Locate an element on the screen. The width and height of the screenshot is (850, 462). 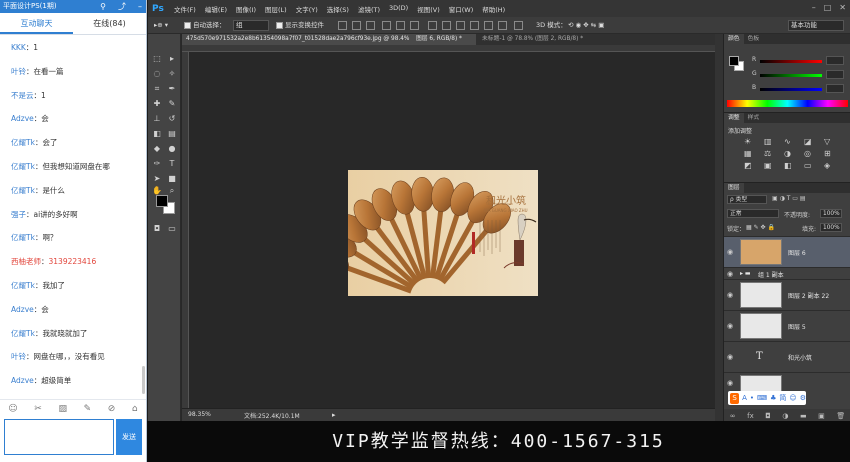
new-group-icon: ▬ is located at coordinates (803, 416).